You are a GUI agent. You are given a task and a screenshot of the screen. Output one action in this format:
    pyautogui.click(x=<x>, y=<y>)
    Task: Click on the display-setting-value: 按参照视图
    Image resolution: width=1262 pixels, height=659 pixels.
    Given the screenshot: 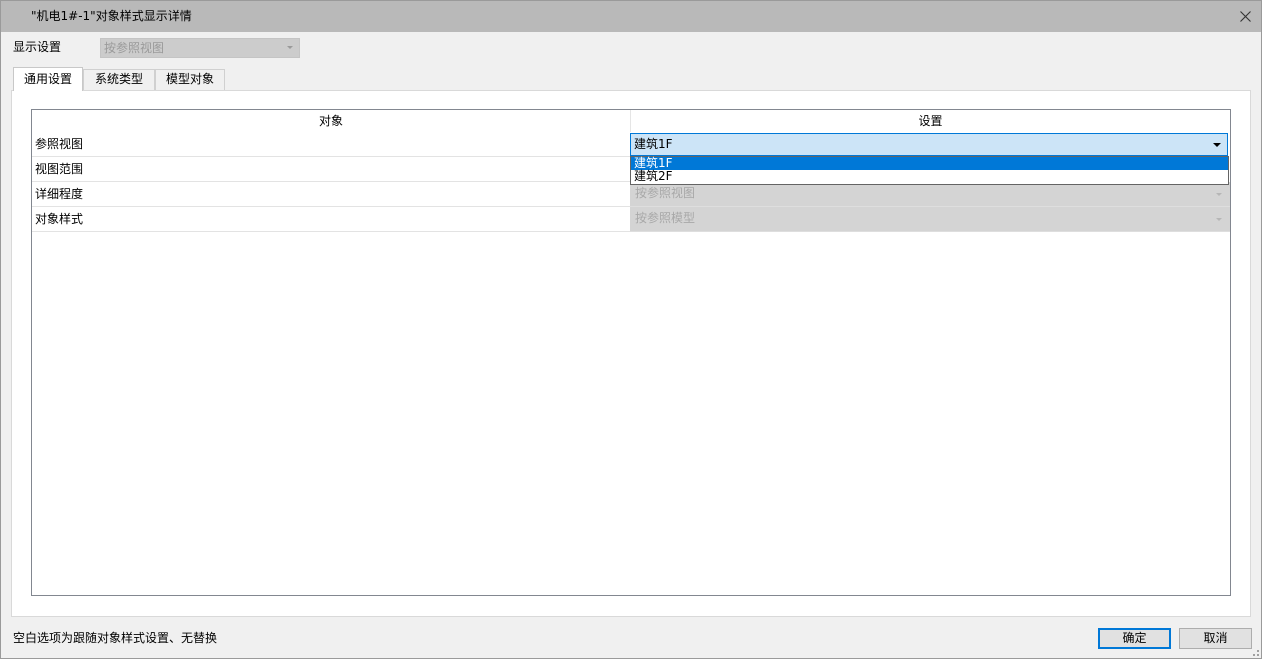 What is the action you would take?
    pyautogui.click(x=134, y=48)
    